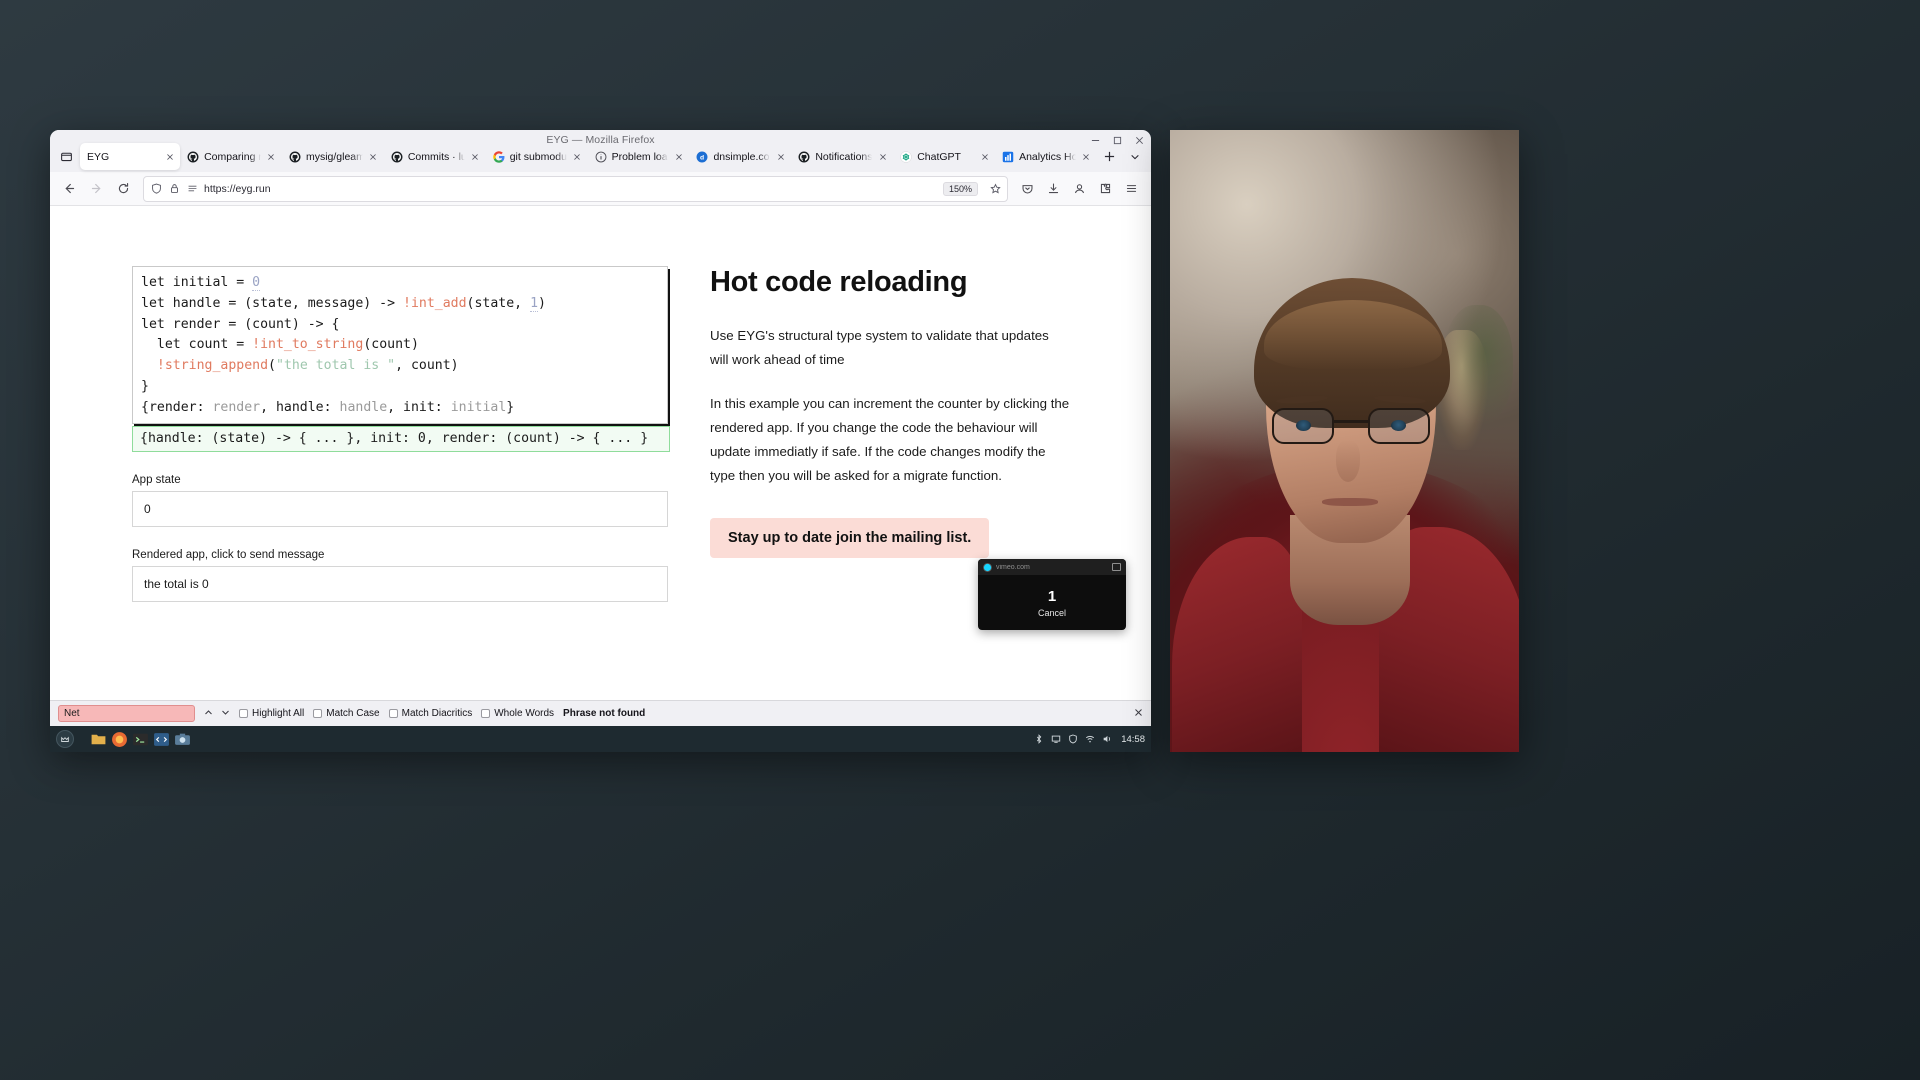  Describe the element at coordinates (498, 303) in the screenshot. I see `code-token: (state,` at that location.